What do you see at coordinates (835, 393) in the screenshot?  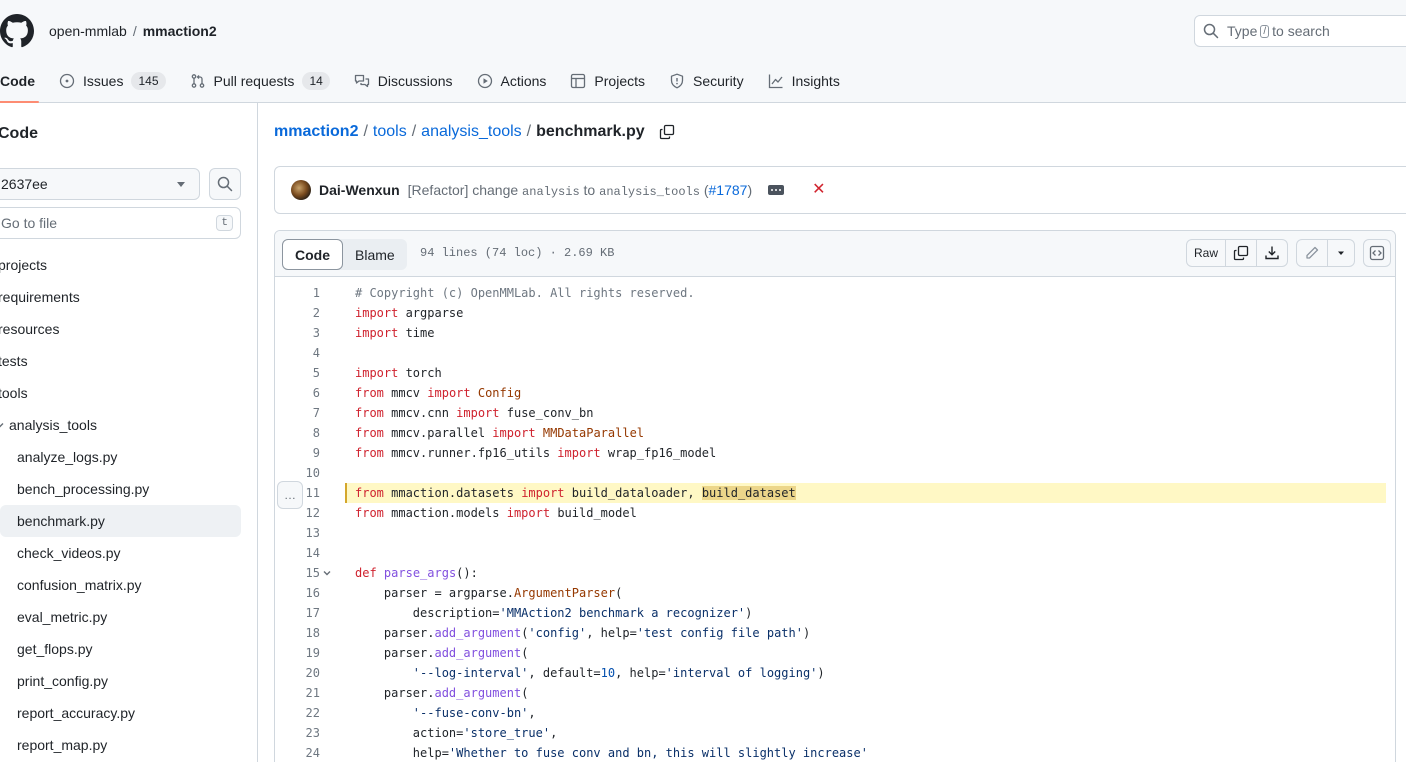 I see `code-line: 6 from mmcv import Config` at bounding box center [835, 393].